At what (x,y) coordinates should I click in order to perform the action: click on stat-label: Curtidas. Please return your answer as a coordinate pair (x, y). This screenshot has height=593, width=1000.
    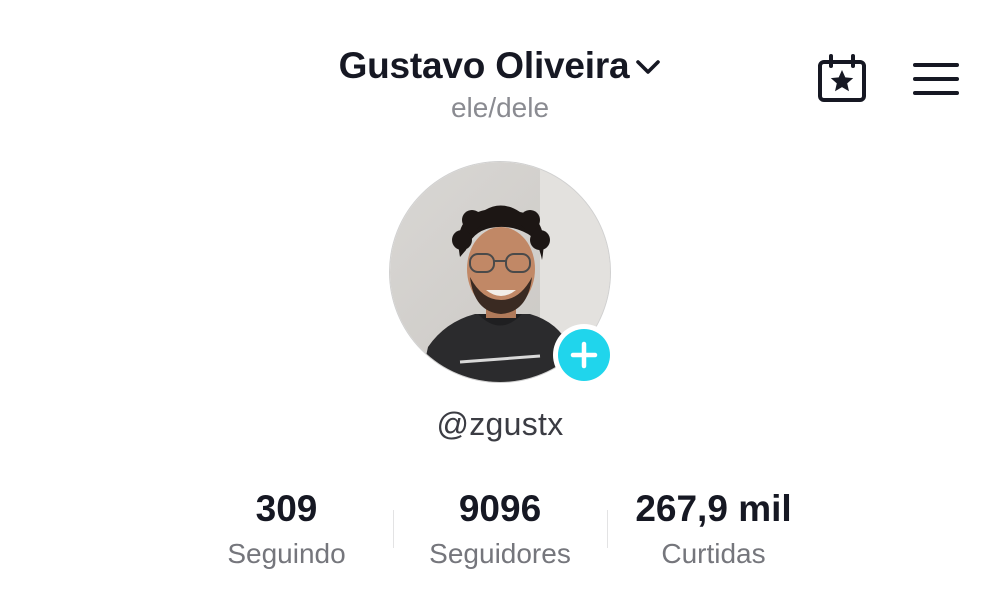
    Looking at the image, I should click on (713, 553).